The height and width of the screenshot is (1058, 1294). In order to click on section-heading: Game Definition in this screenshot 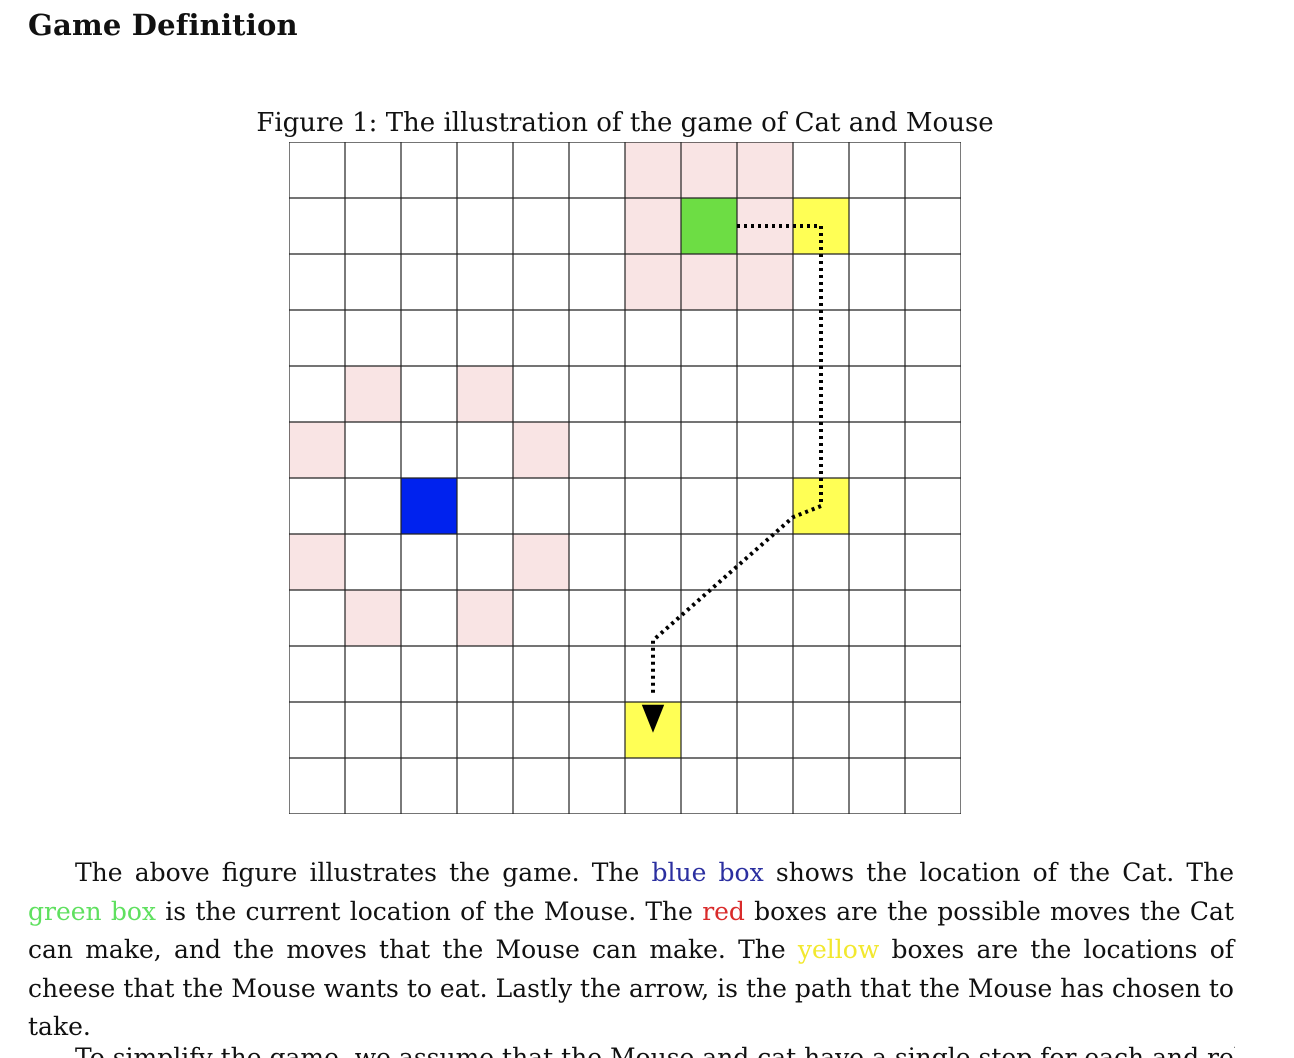, I will do `click(163, 25)`.